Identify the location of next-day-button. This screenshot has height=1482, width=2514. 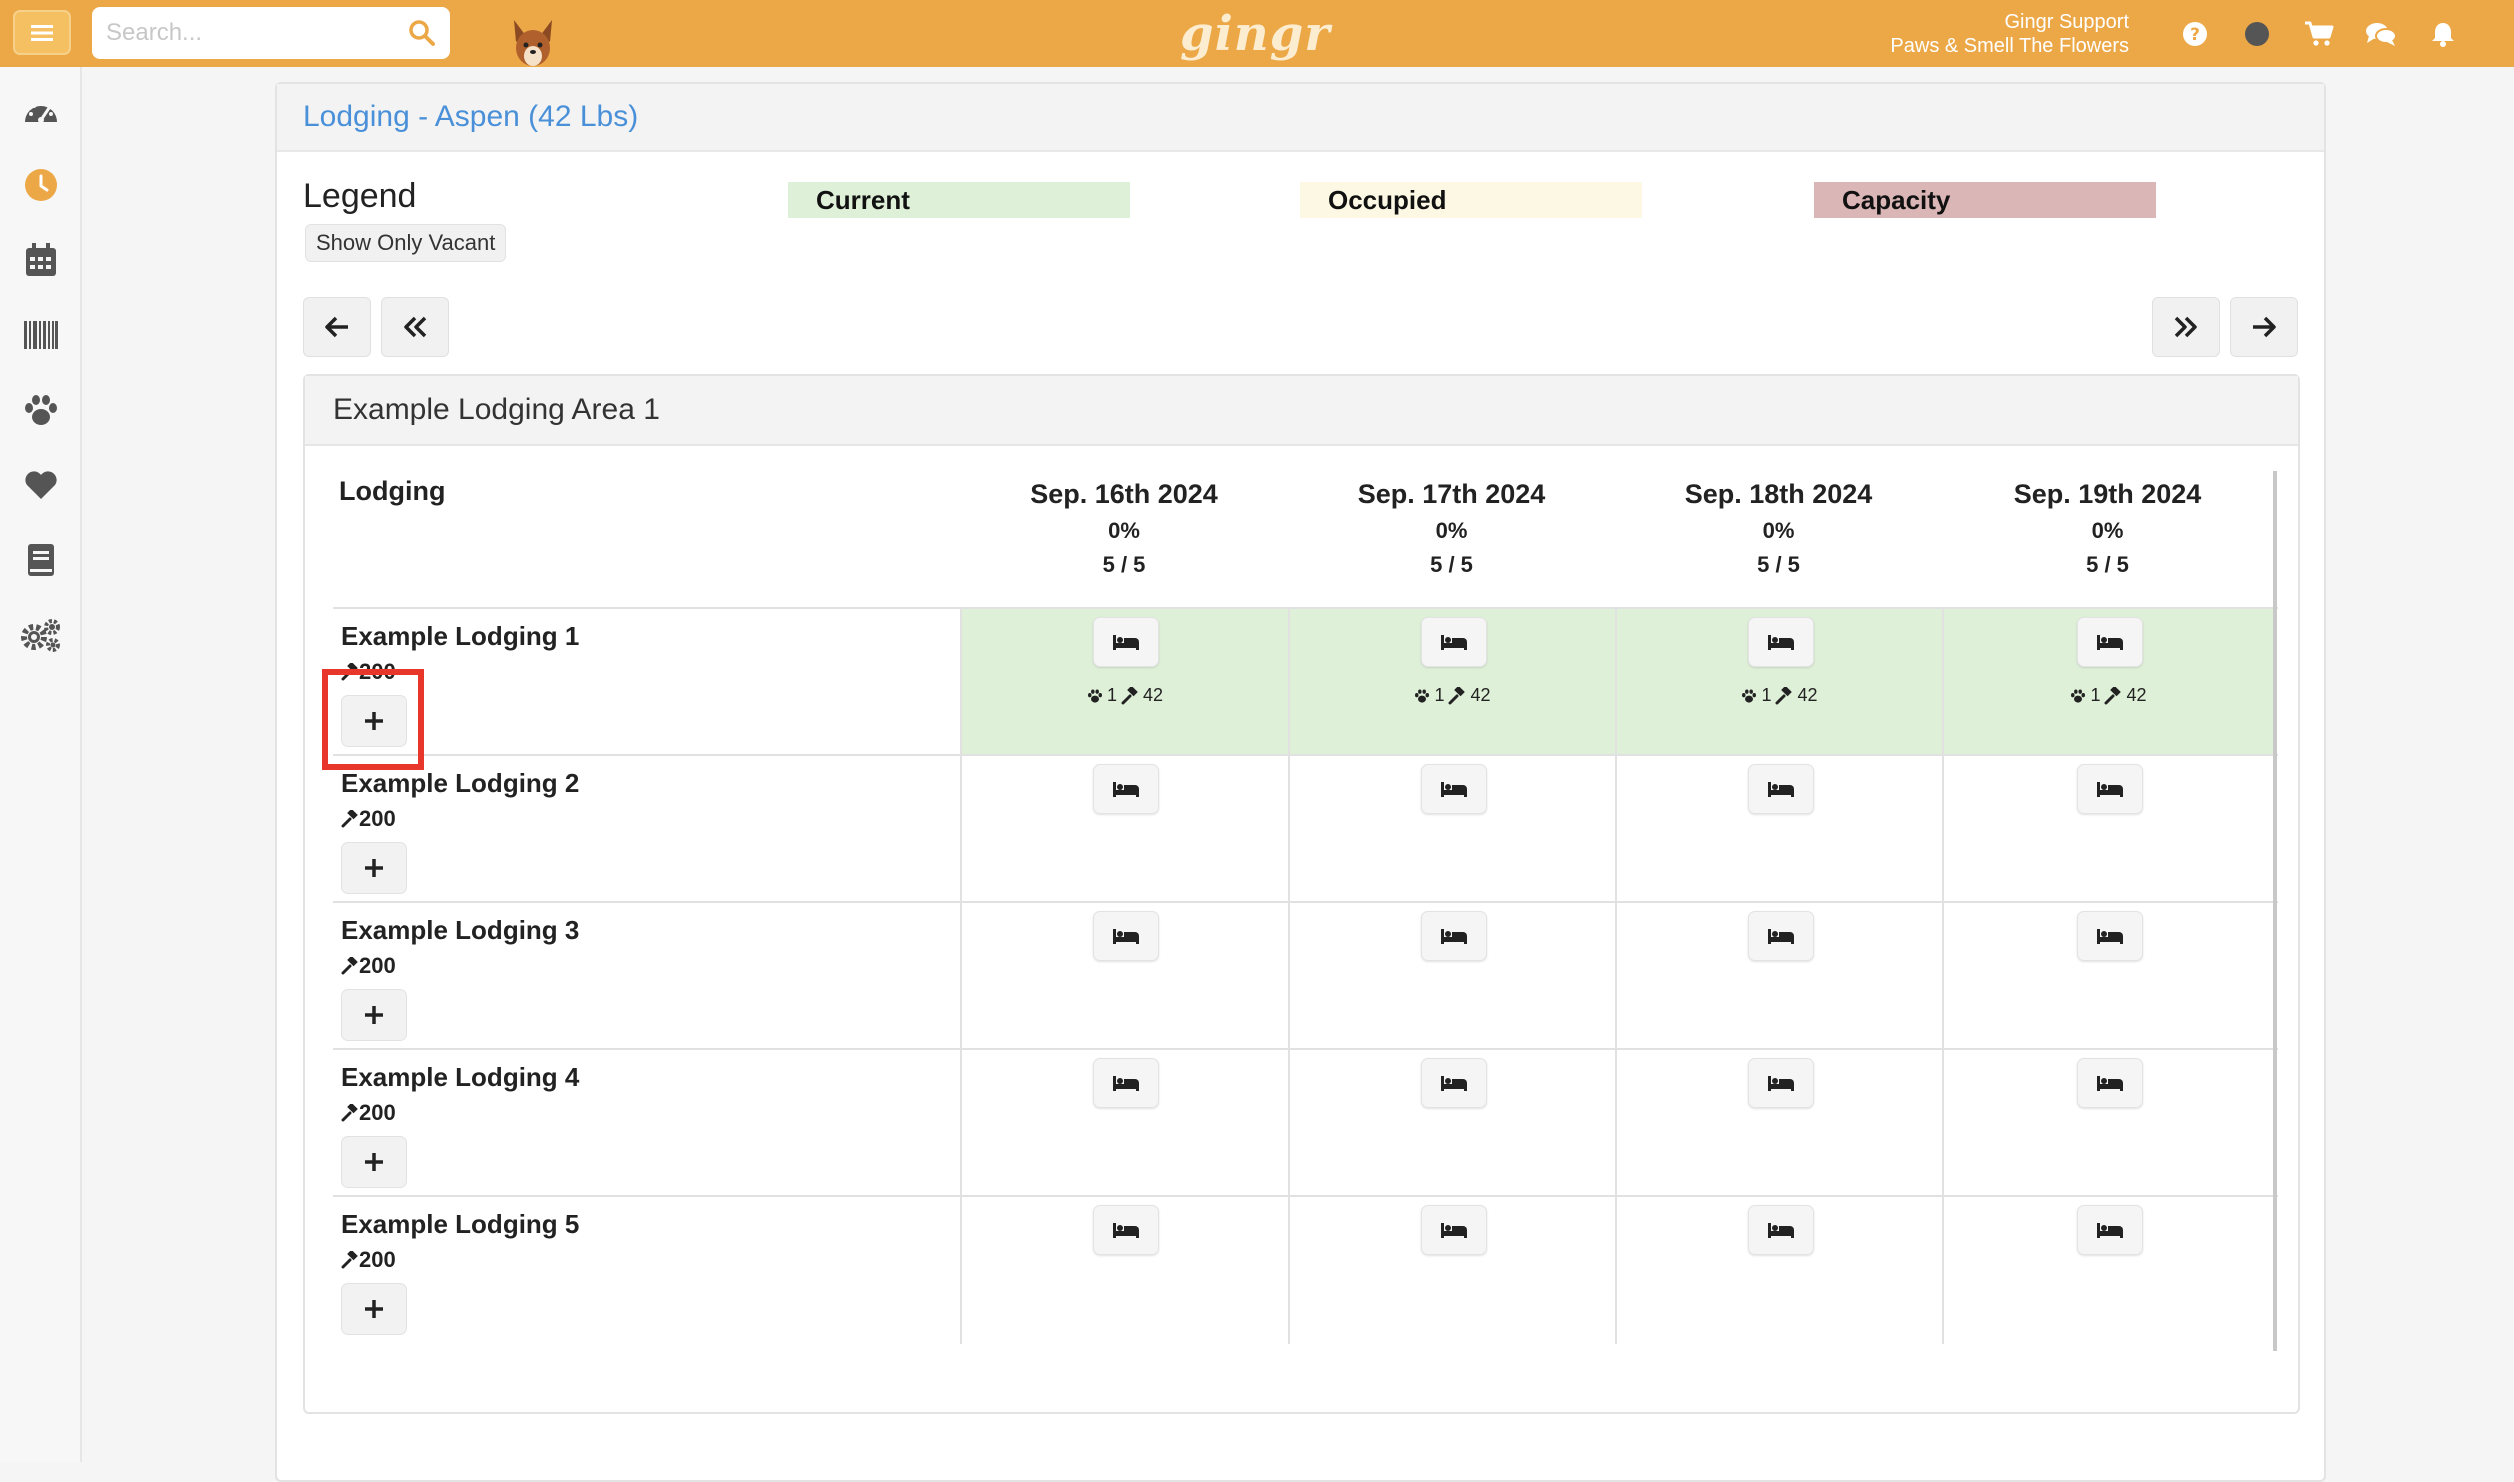
(2264, 327).